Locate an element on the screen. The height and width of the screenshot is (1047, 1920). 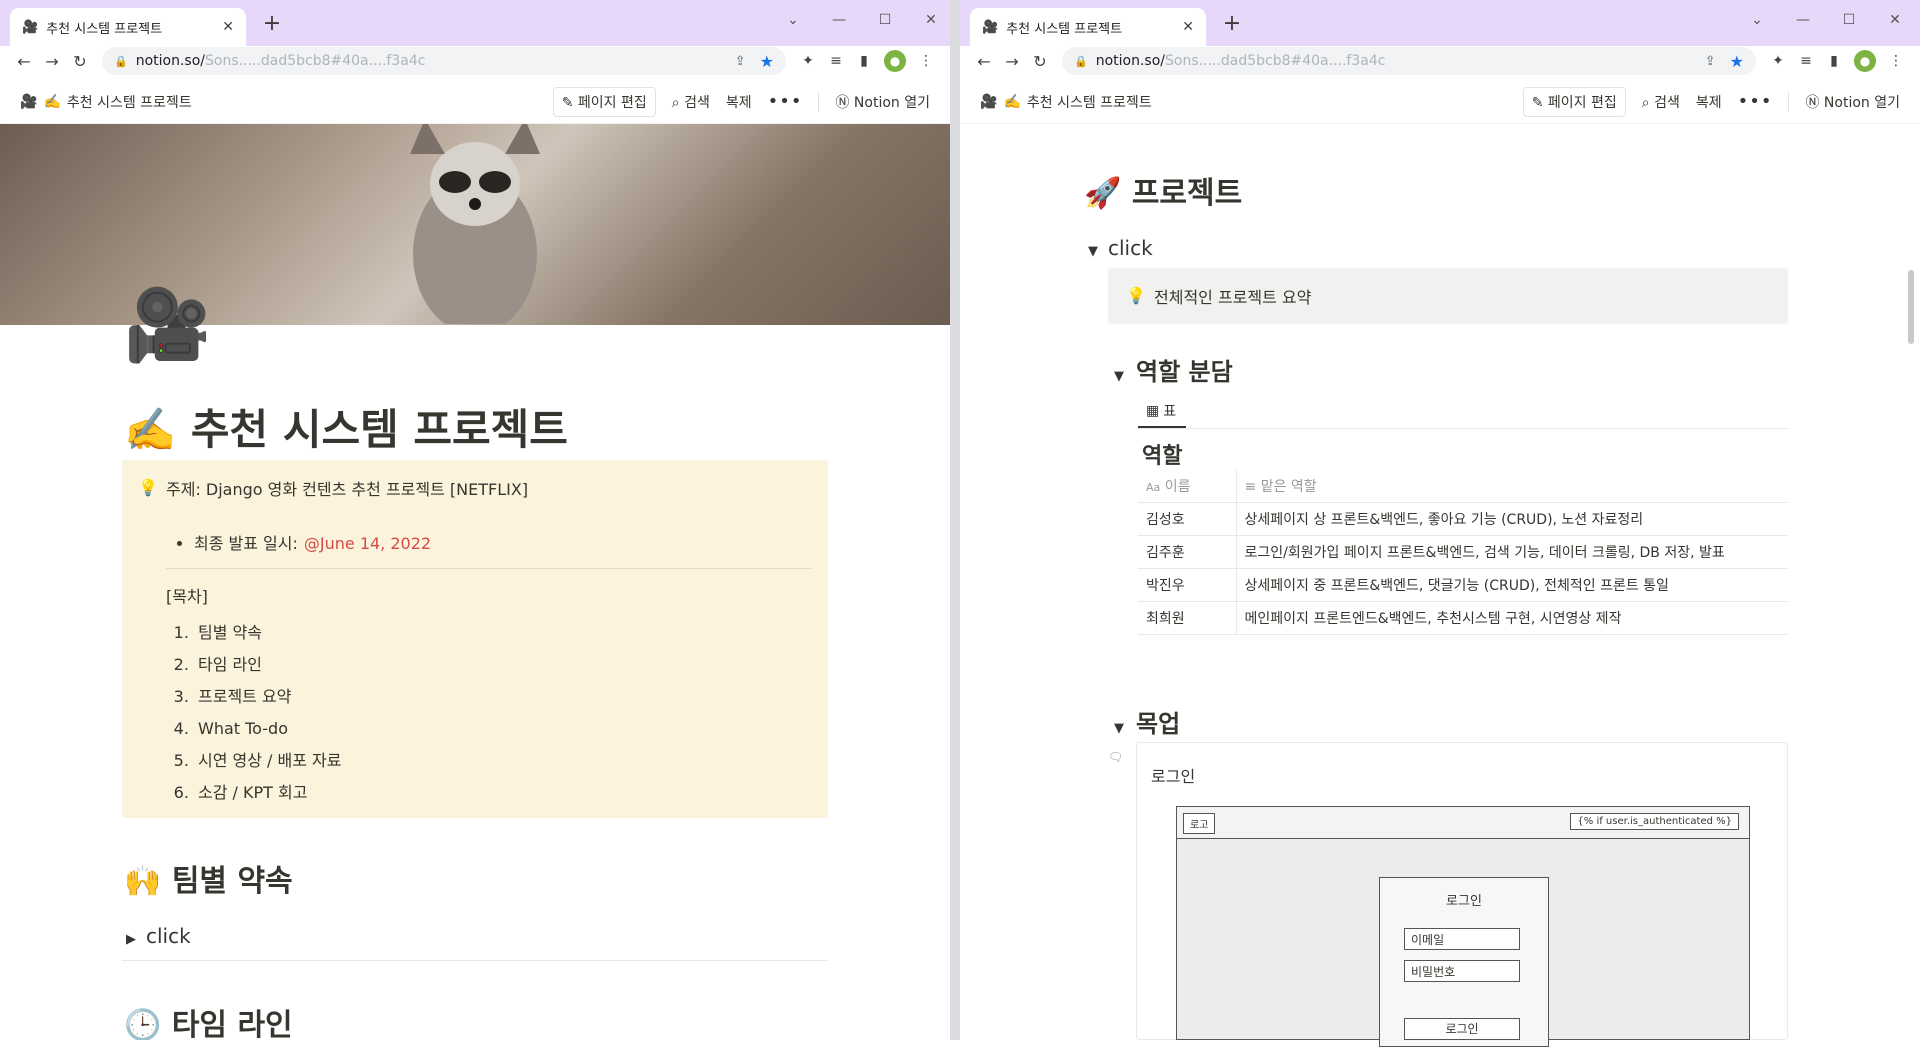
cell-name: 김성호 is located at coordinates (1187, 519).